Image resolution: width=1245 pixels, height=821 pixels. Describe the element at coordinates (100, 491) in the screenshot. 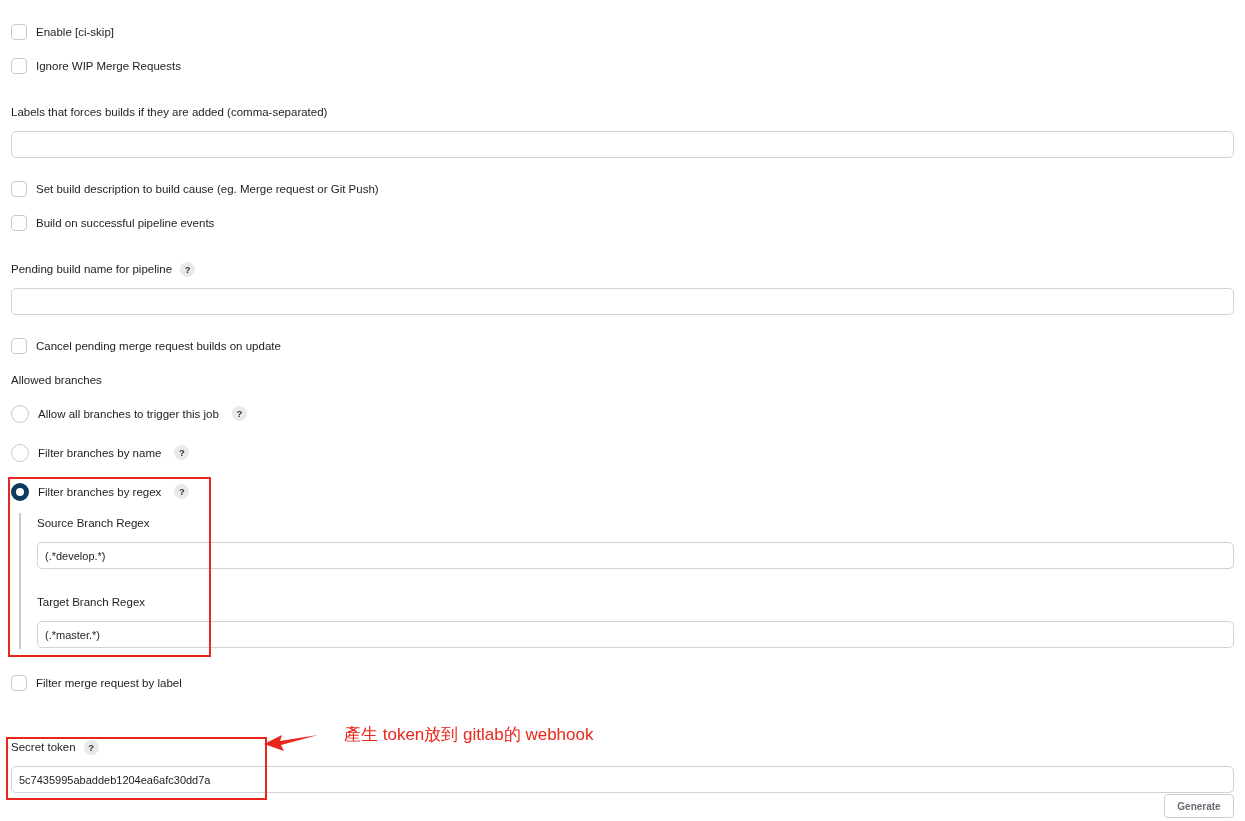

I see `radio-label: Filter branches by regex` at that location.